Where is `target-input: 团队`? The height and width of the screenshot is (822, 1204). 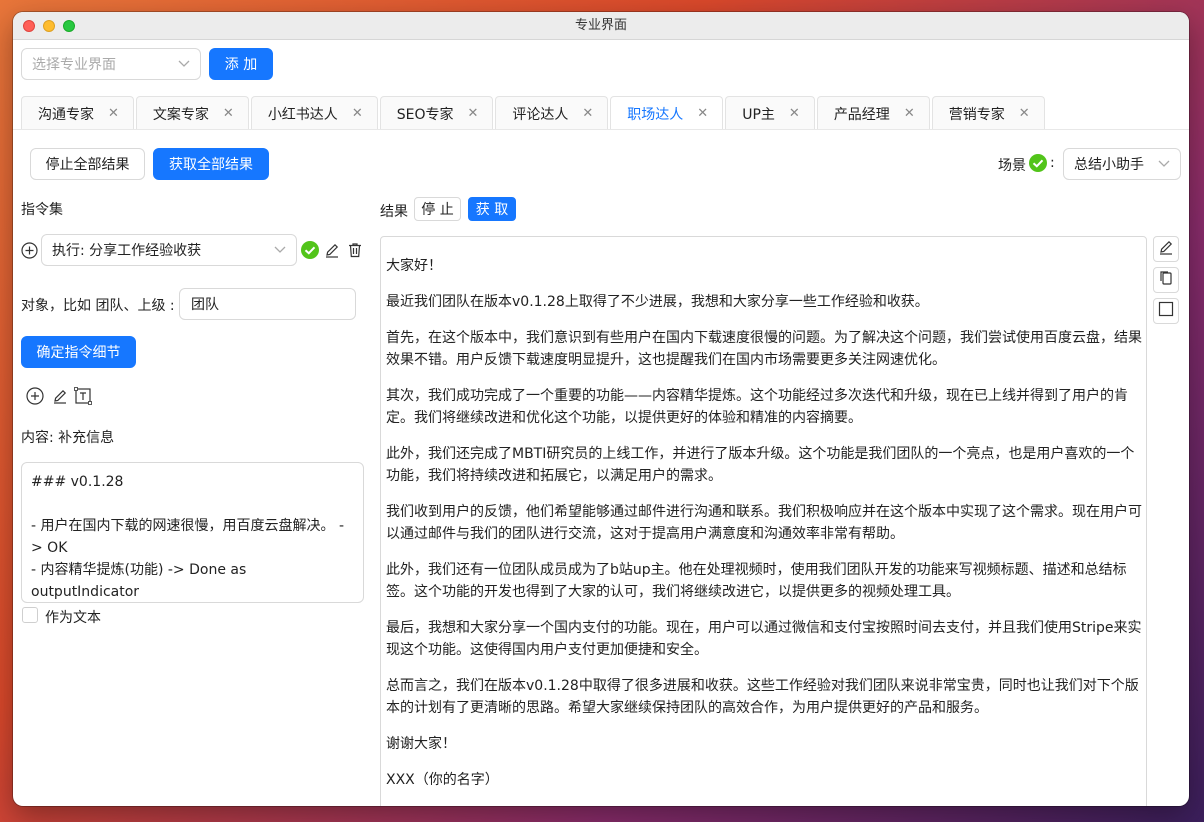 target-input: 团队 is located at coordinates (267, 304).